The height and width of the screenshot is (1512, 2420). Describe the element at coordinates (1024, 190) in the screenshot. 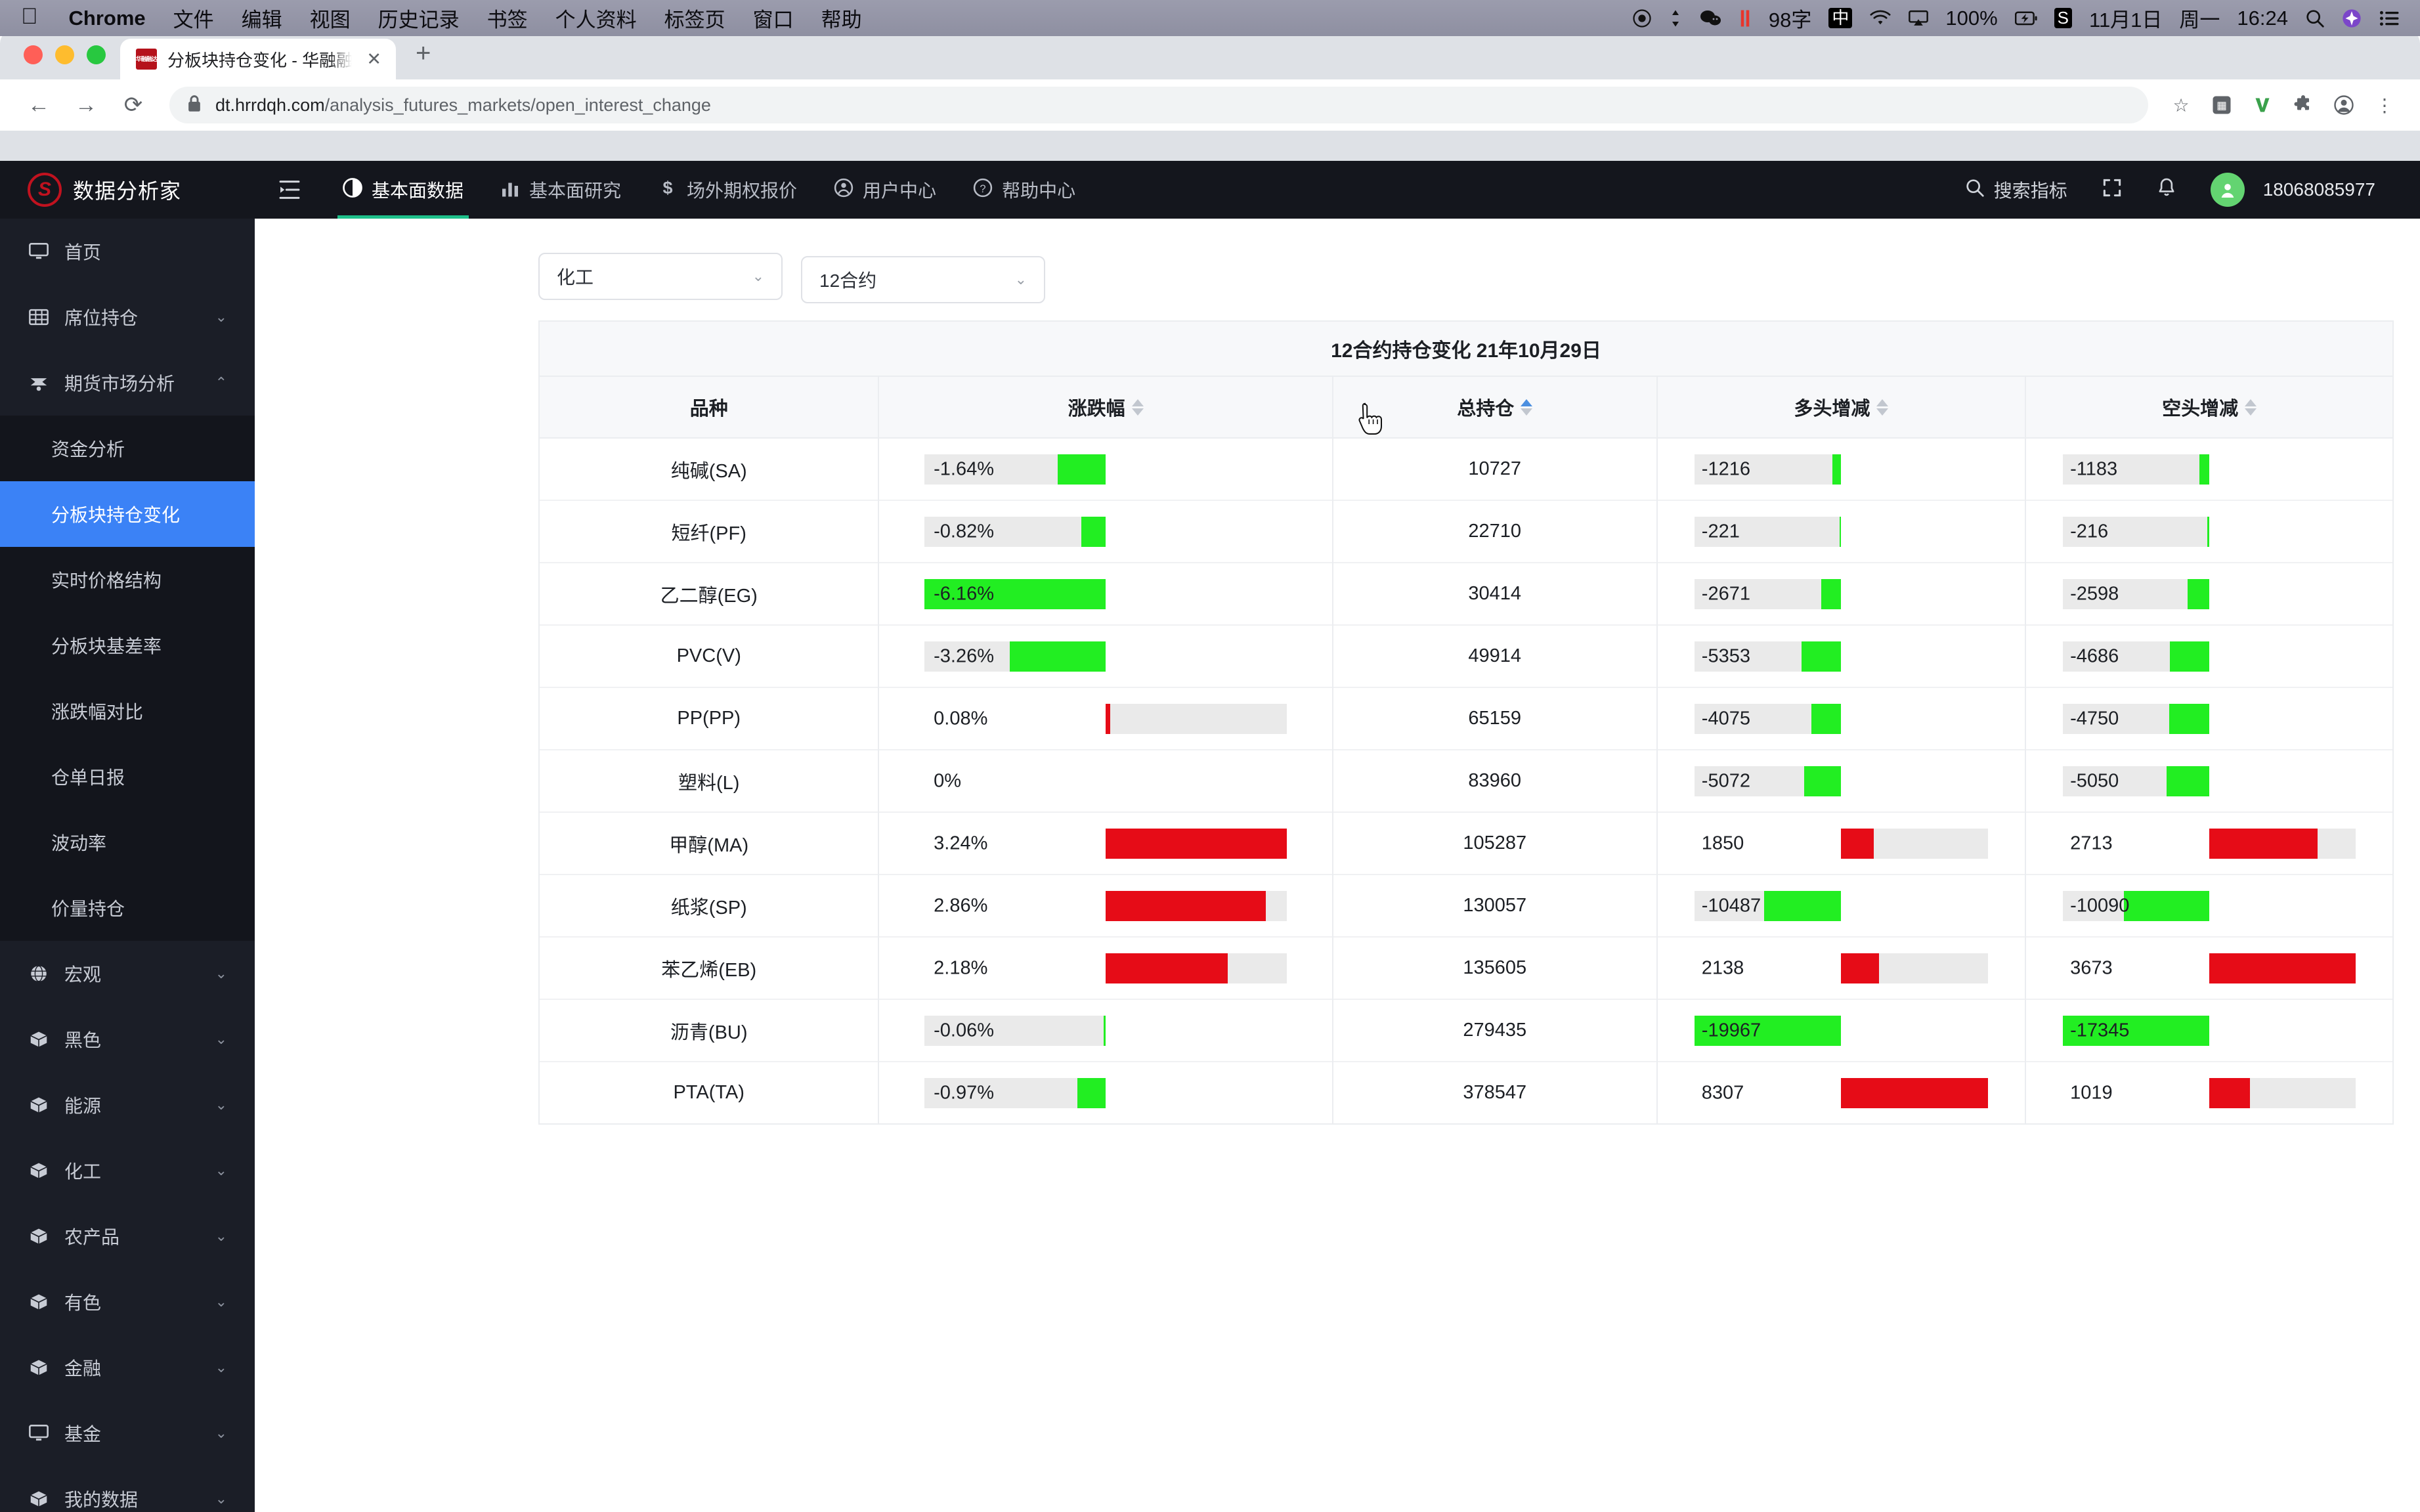

I see `tab-help-center: ? 帮助中心` at that location.